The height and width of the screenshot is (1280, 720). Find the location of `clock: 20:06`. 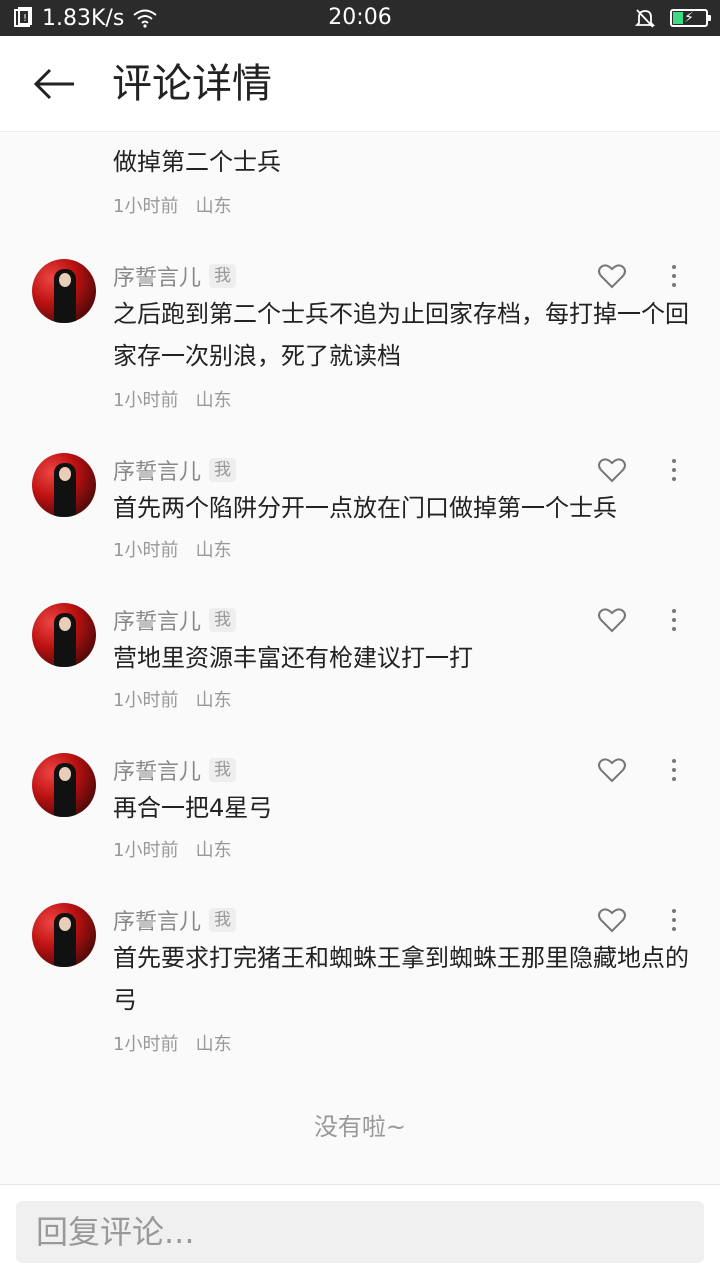

clock: 20:06 is located at coordinates (360, 17).